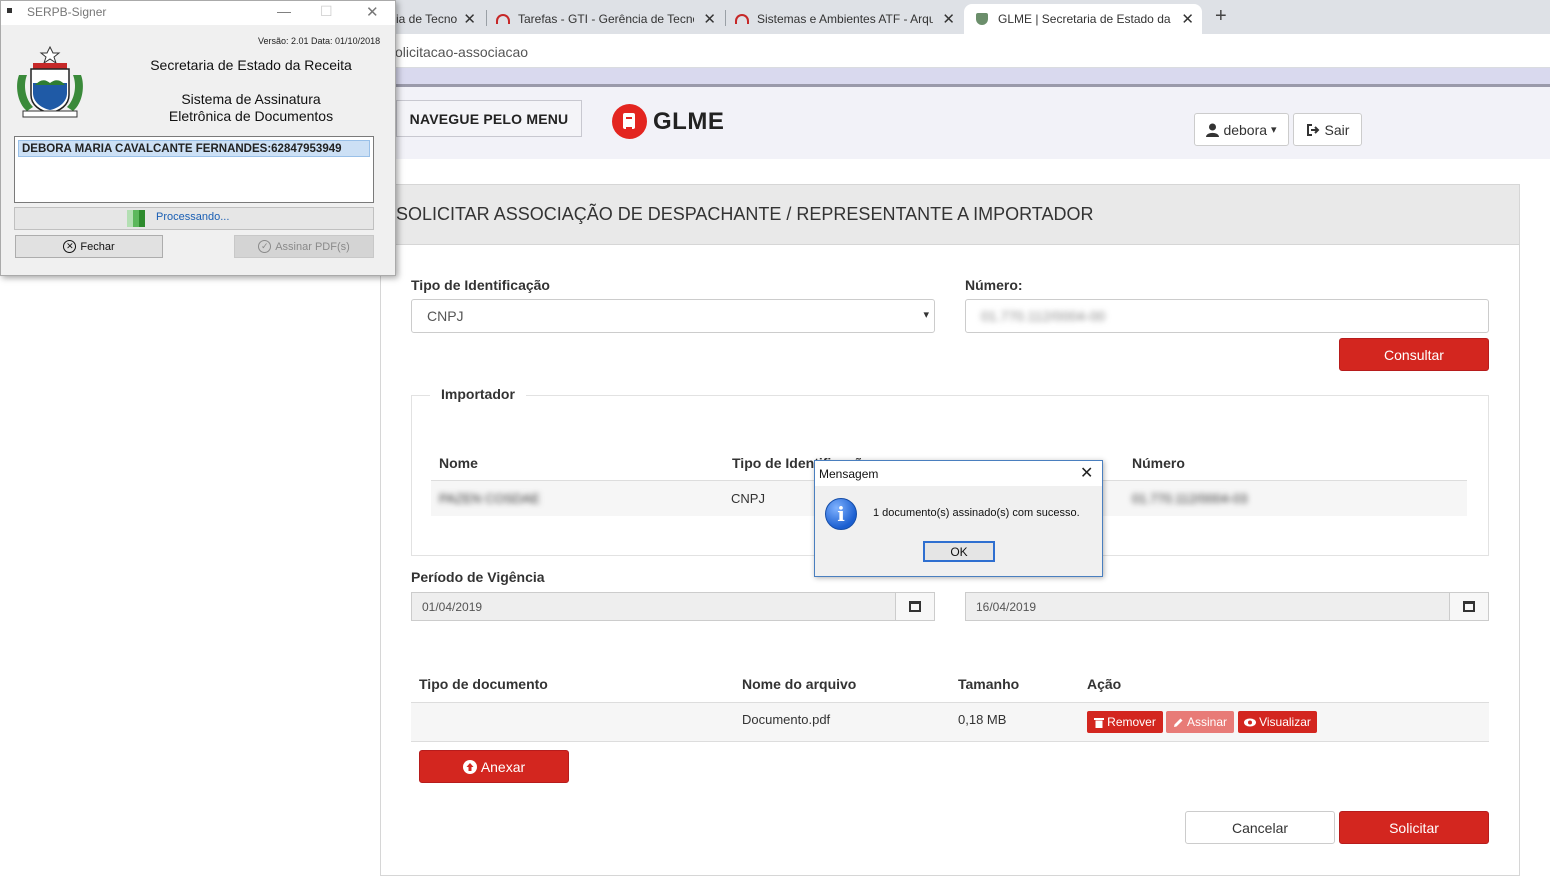  What do you see at coordinates (1414, 827) in the screenshot?
I see `solicitar-button: Solicitar` at bounding box center [1414, 827].